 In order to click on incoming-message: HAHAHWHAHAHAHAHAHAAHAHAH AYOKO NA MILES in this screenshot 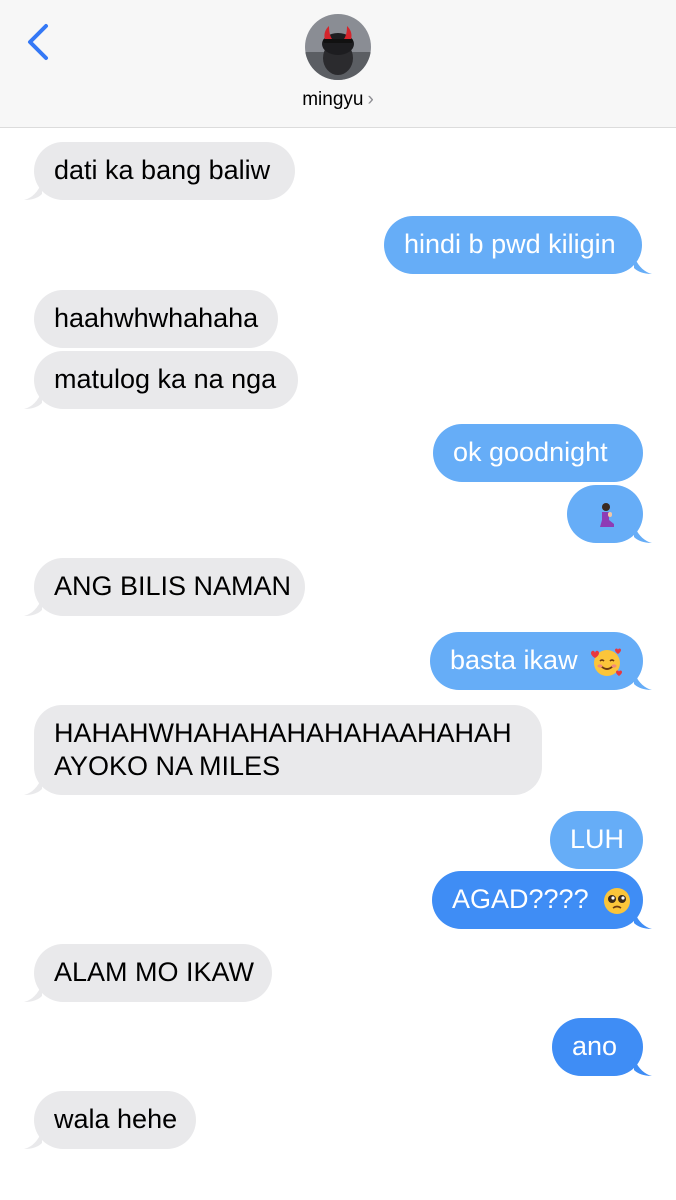, I will do `click(288, 750)`.